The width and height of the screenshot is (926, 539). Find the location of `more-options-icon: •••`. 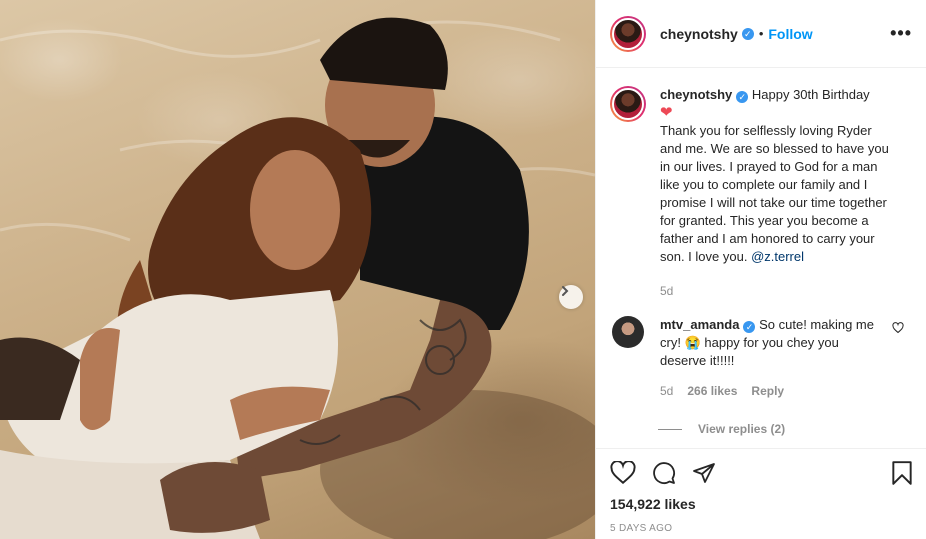

more-options-icon: ••• is located at coordinates (901, 33).